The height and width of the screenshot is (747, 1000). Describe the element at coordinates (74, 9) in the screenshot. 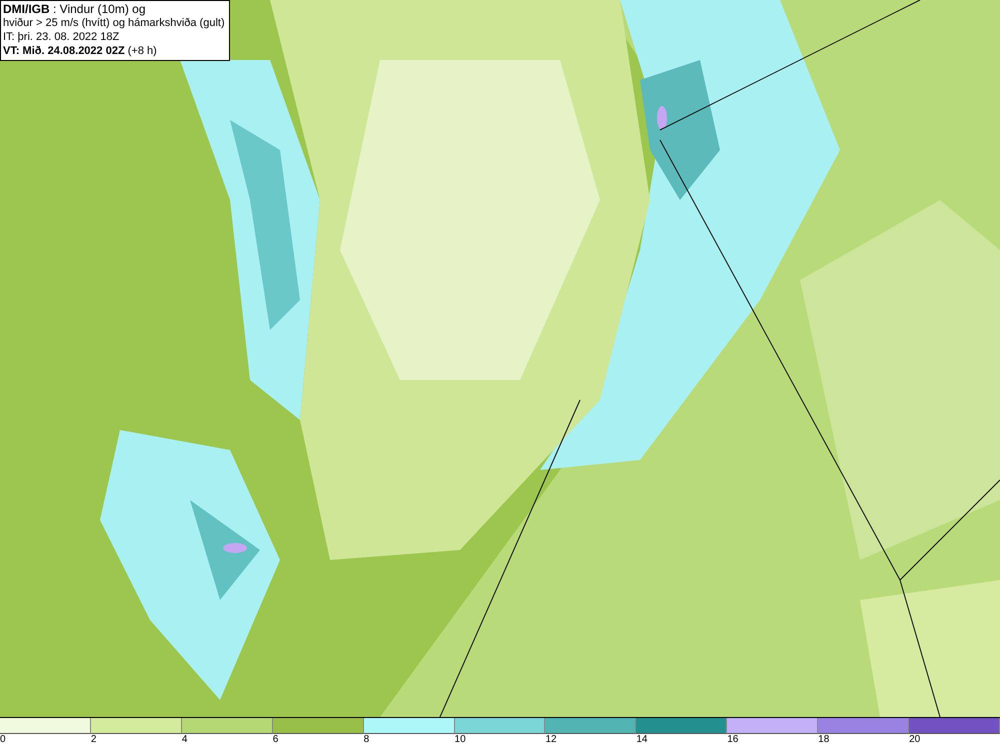

I see `header-line: DMI/IGB : Vindur (10m) og` at that location.